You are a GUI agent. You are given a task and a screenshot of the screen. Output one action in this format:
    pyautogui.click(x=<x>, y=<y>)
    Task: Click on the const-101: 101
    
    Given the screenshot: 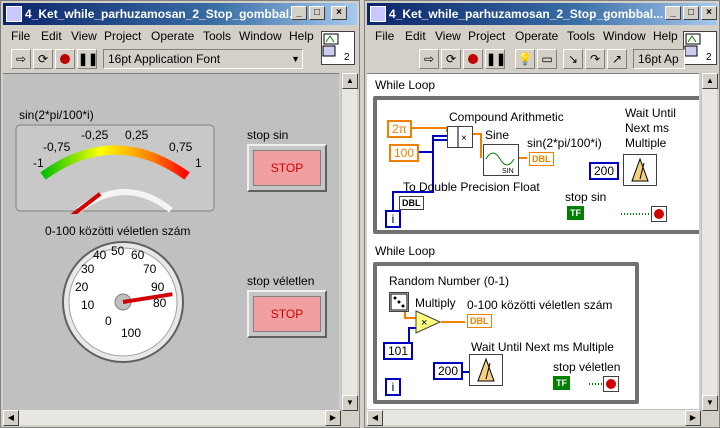 What is the action you would take?
    pyautogui.click(x=398, y=351)
    